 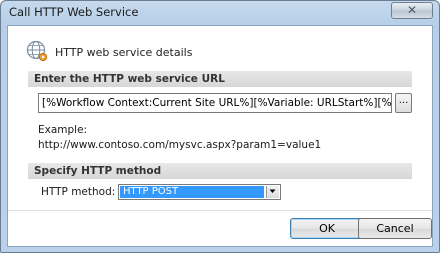 I want to click on chevron-down-icon, so click(x=272, y=191).